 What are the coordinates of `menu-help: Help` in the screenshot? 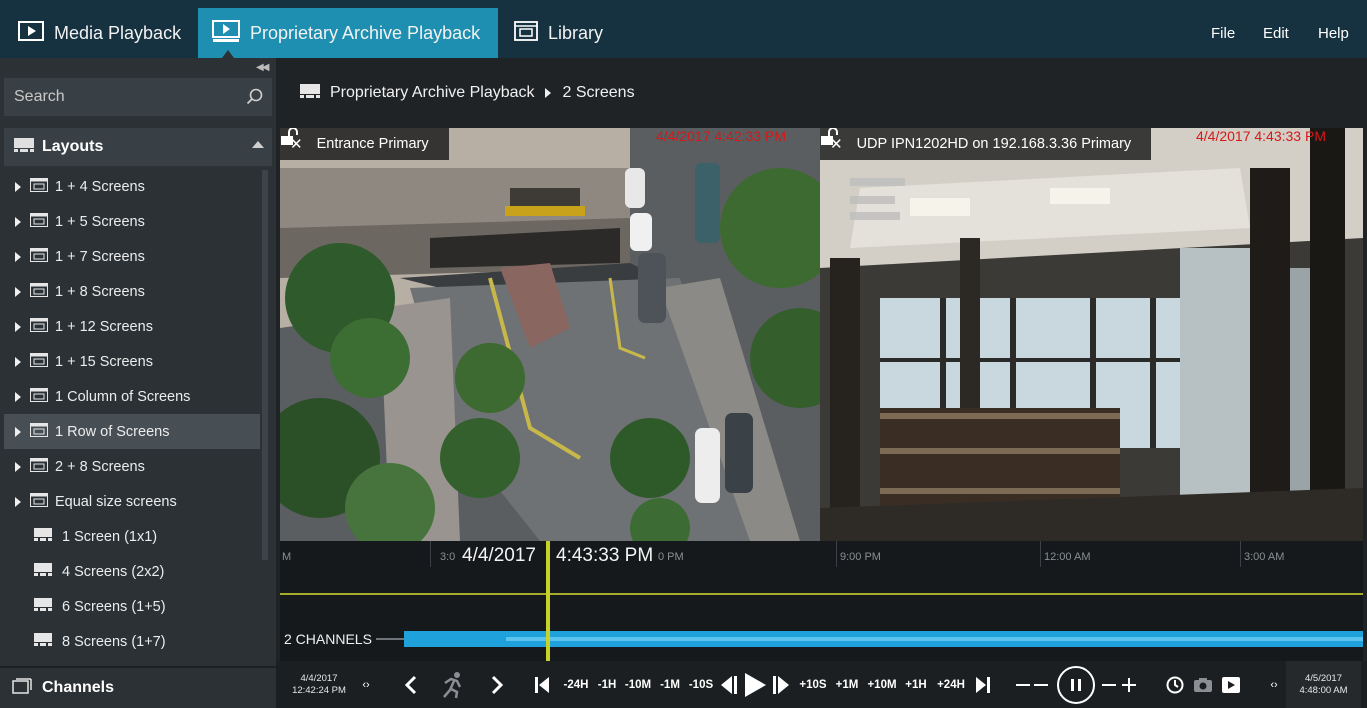 It's located at (1333, 33).